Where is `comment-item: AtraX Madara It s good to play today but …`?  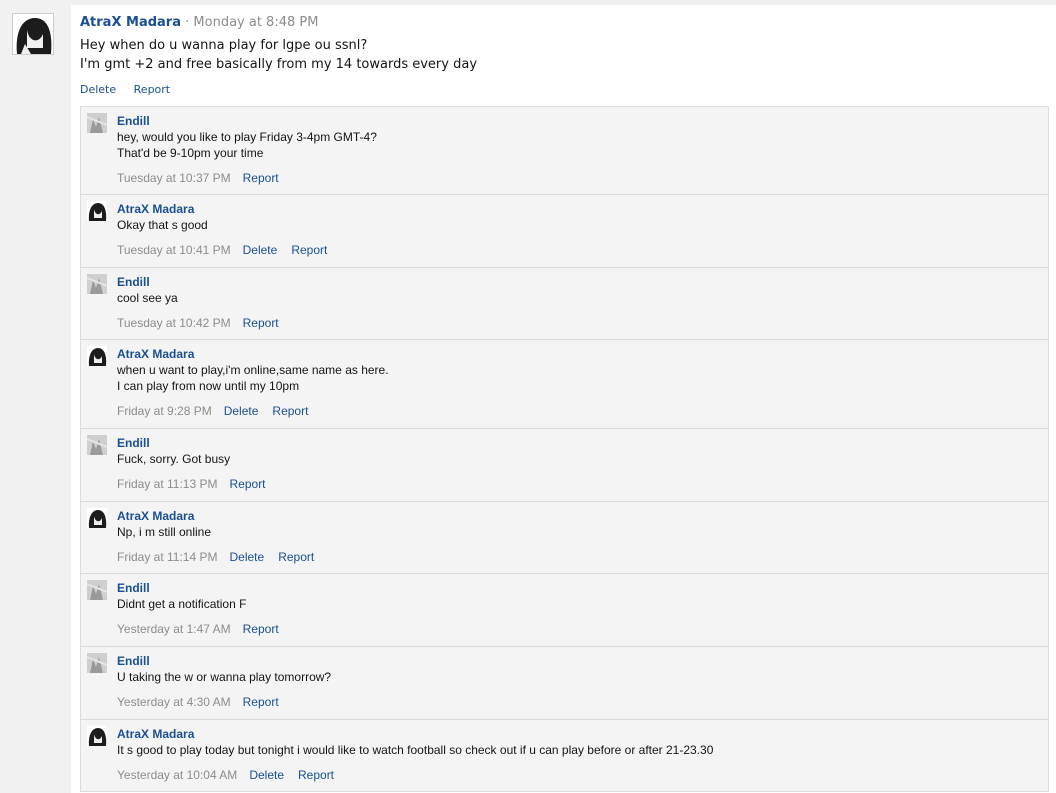 comment-item: AtraX Madara It s good to play today but … is located at coordinates (564, 755).